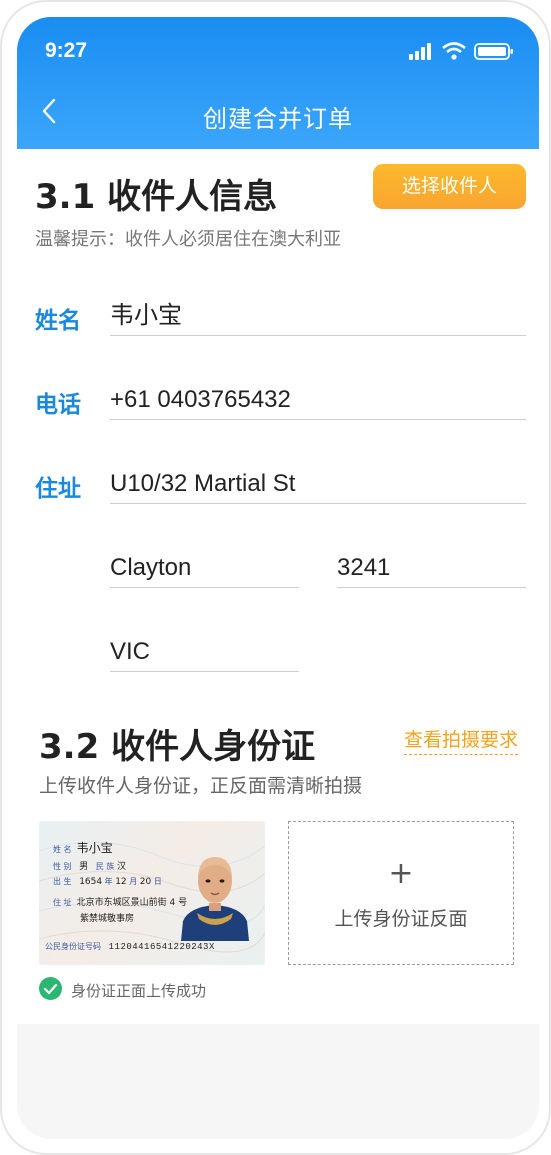 The height and width of the screenshot is (1155, 551). I want to click on phone-field: +61 0403765432, so click(318, 402).